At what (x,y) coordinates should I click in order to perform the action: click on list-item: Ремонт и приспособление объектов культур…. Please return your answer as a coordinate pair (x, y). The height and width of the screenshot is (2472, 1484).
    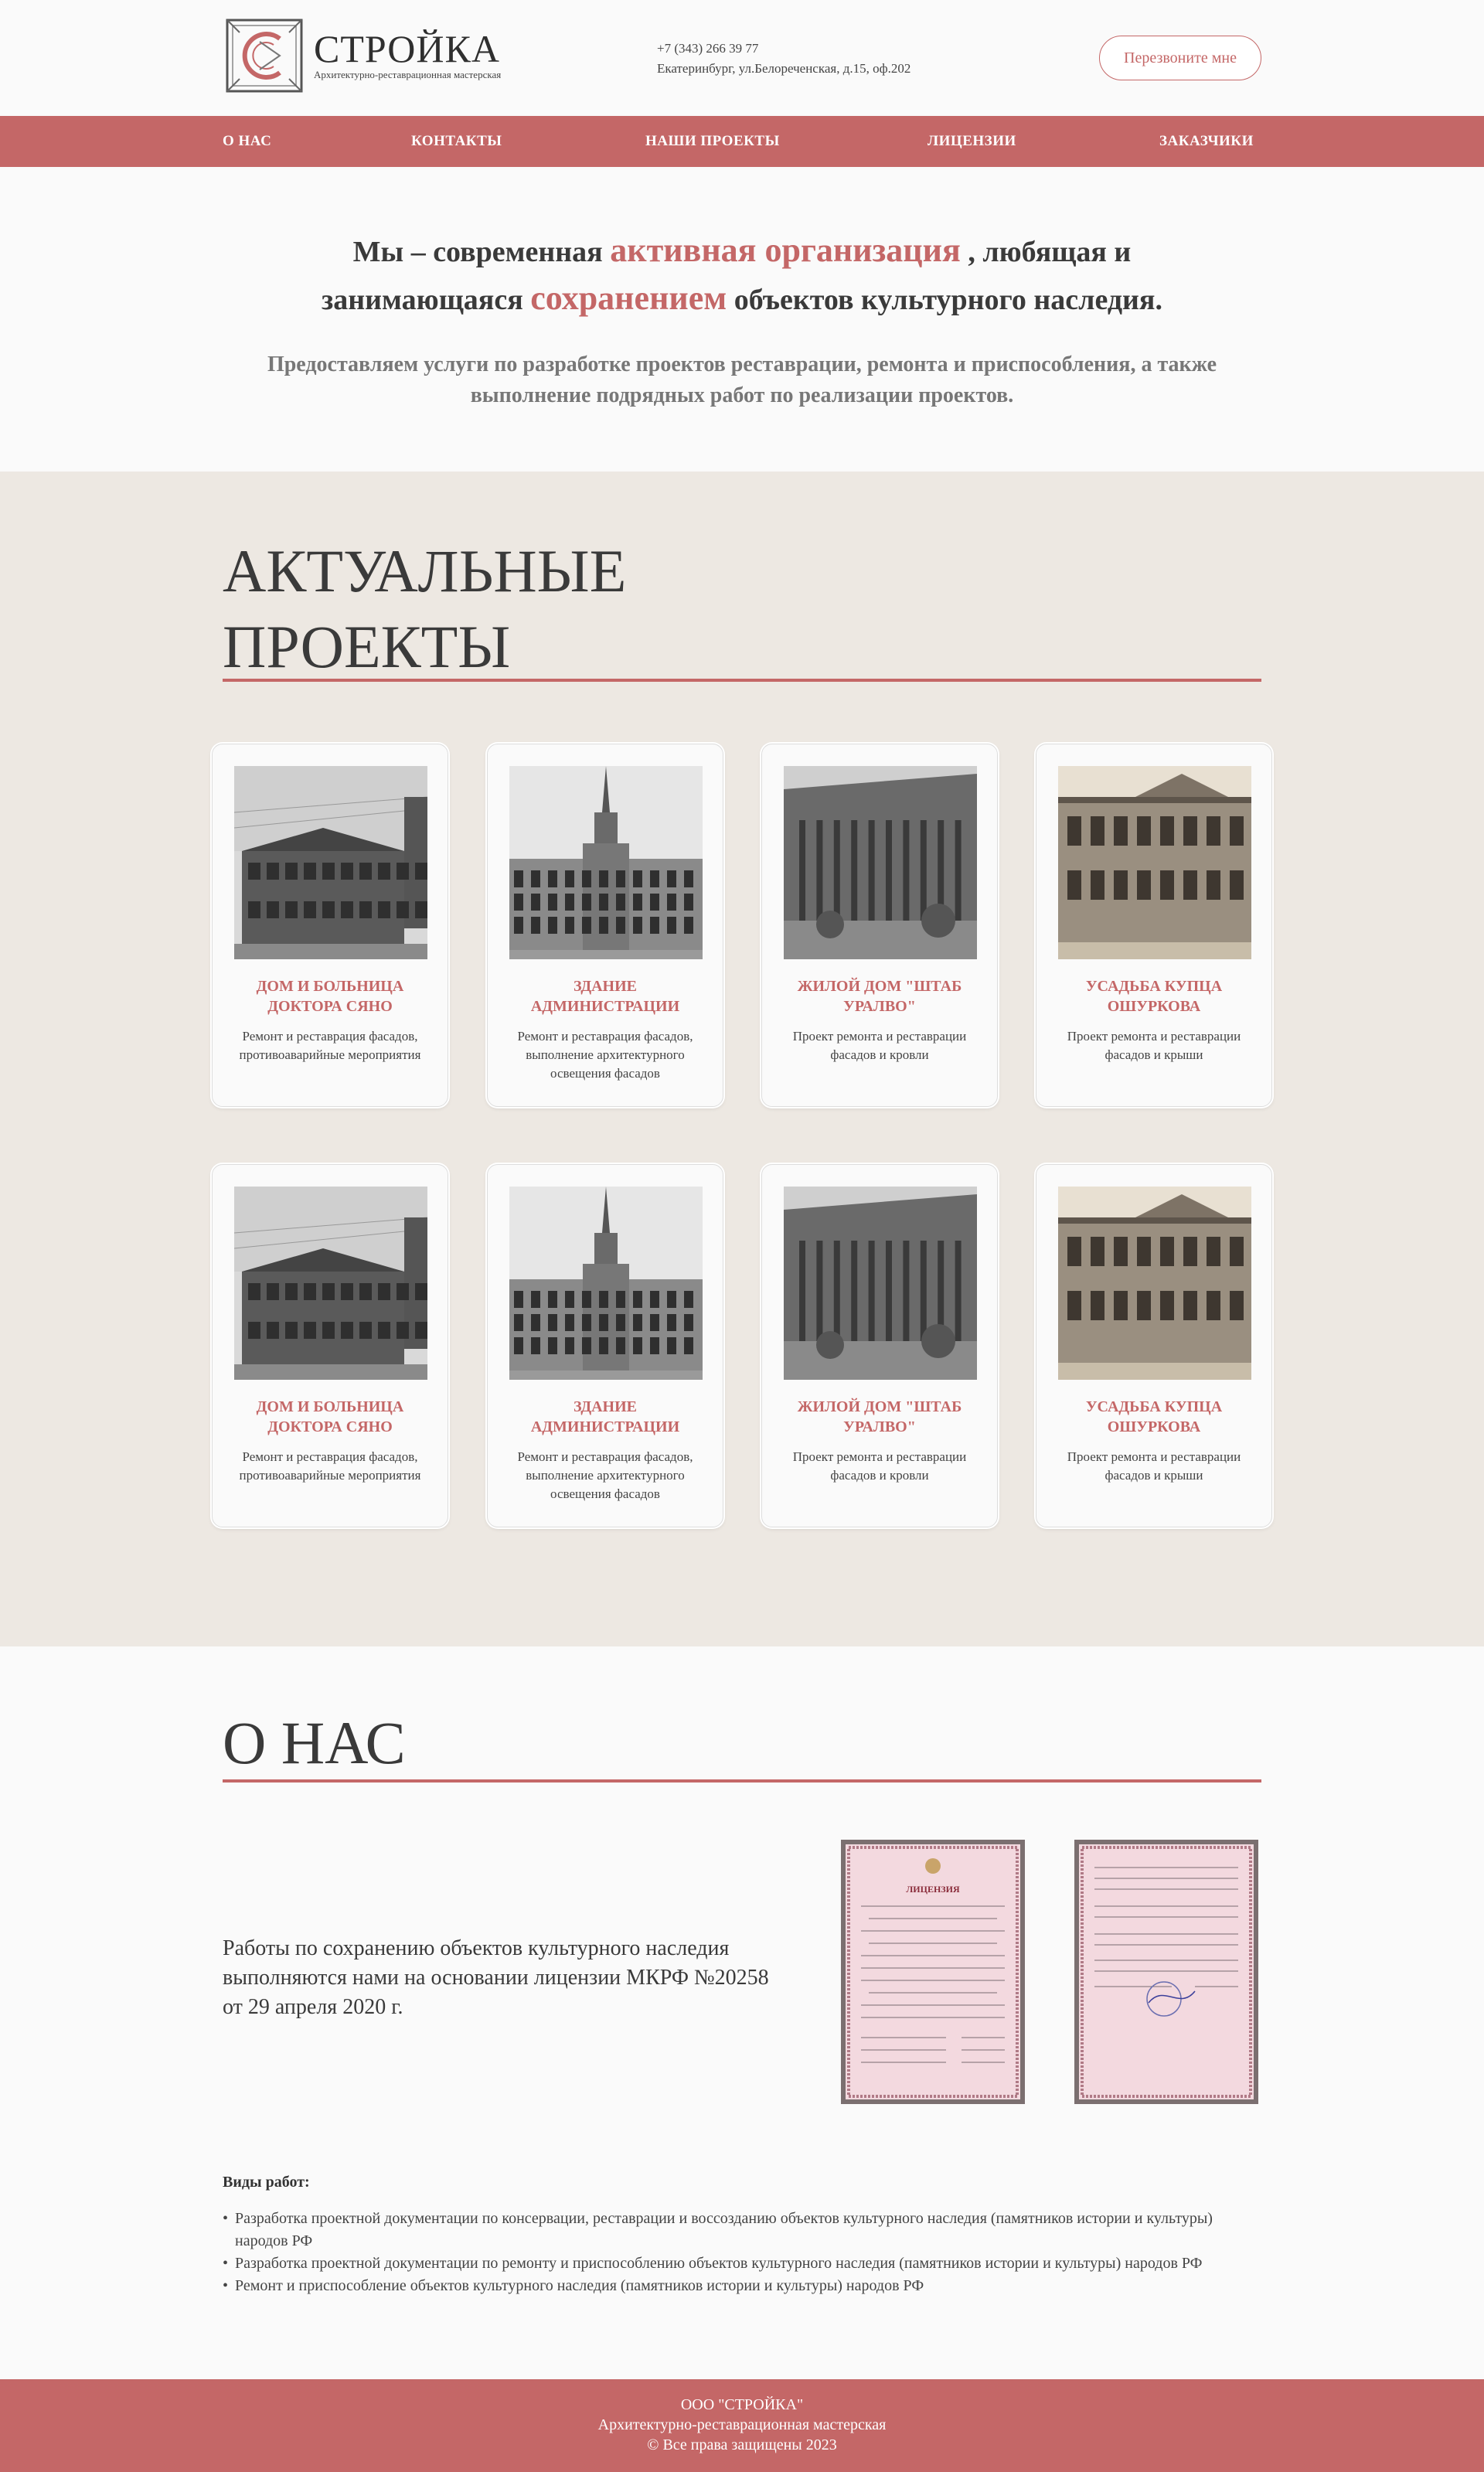
    Looking at the image, I should click on (742, 2286).